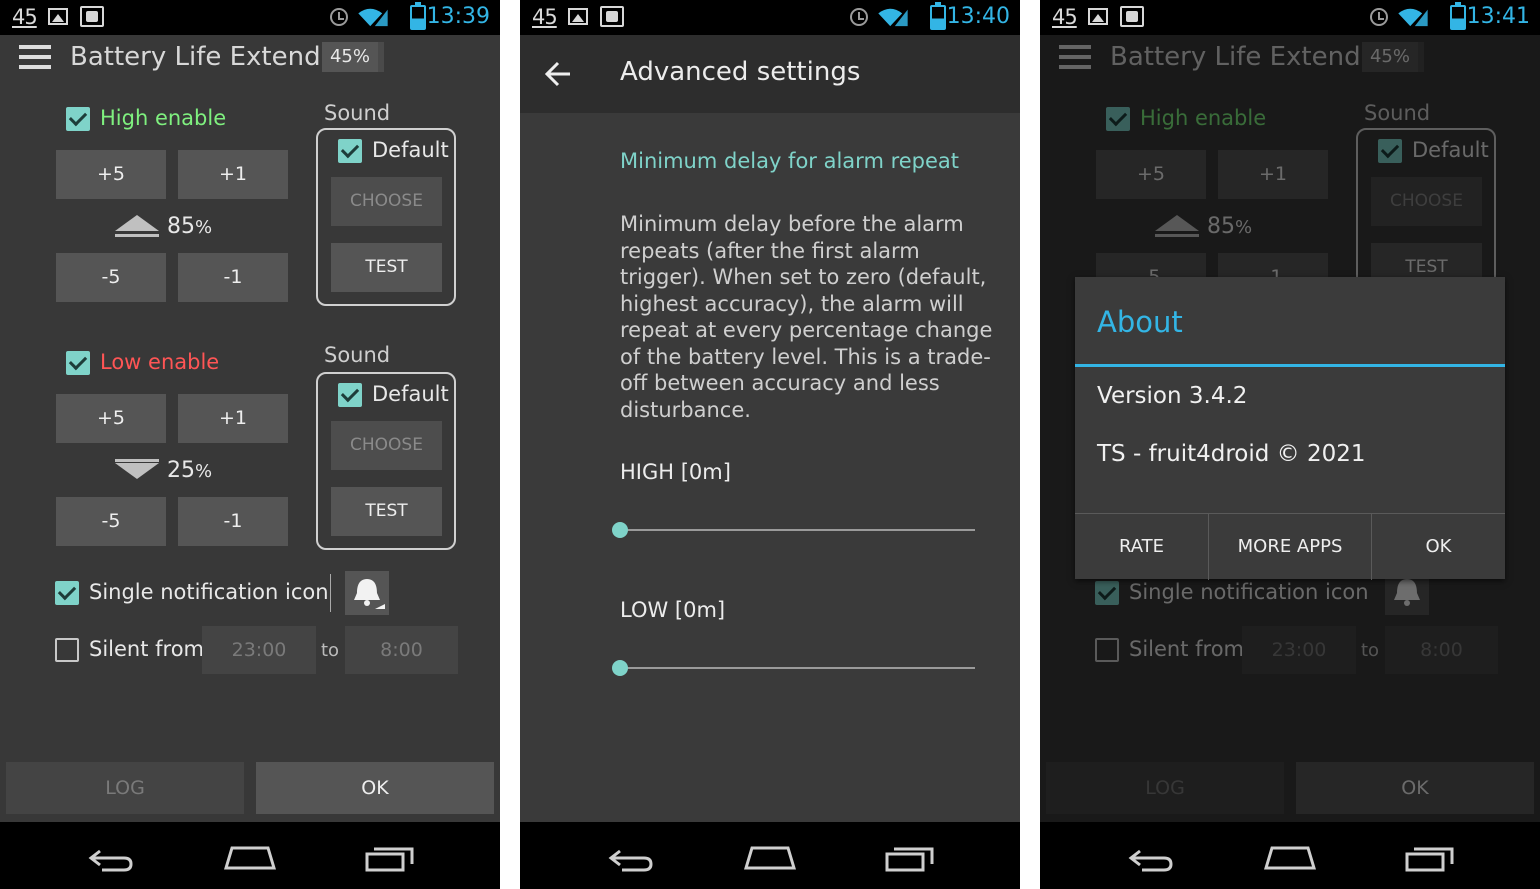 Image resolution: width=1540 pixels, height=889 pixels. I want to click on silent-start-time-field: 23:00, so click(259, 650).